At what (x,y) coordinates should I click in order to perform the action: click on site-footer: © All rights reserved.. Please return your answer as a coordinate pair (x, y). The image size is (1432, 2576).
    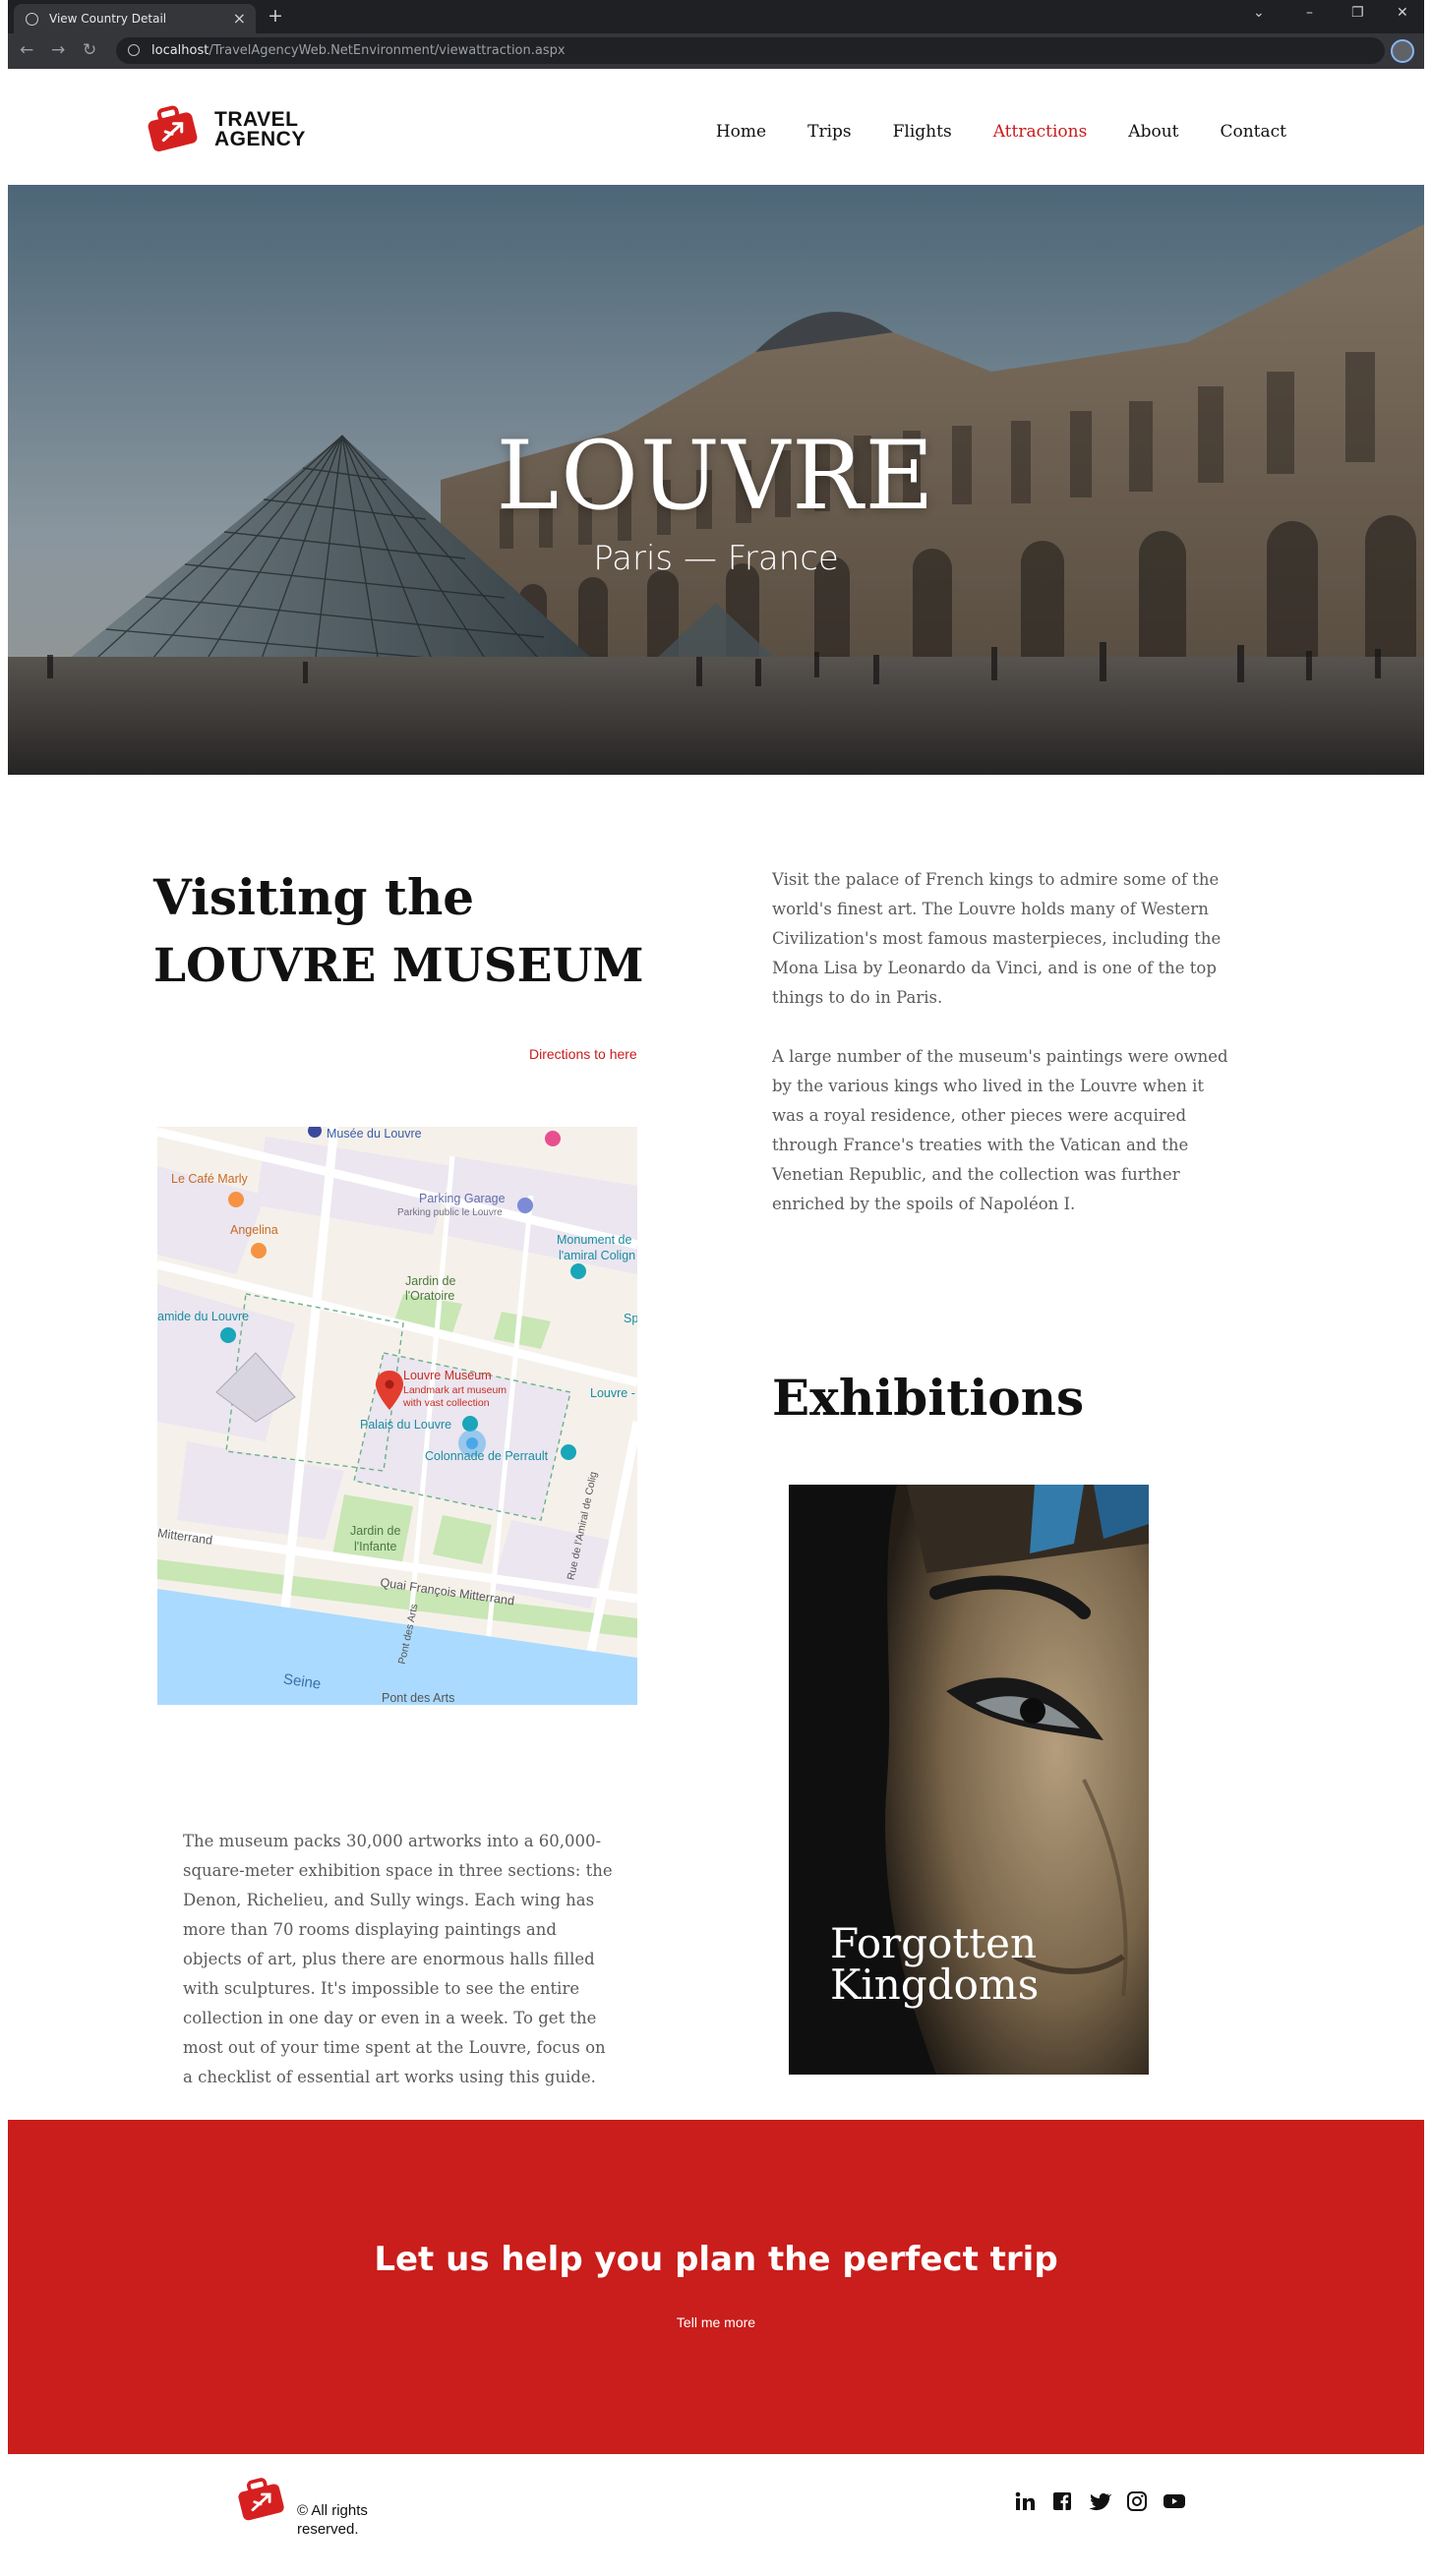
    Looking at the image, I should click on (716, 2515).